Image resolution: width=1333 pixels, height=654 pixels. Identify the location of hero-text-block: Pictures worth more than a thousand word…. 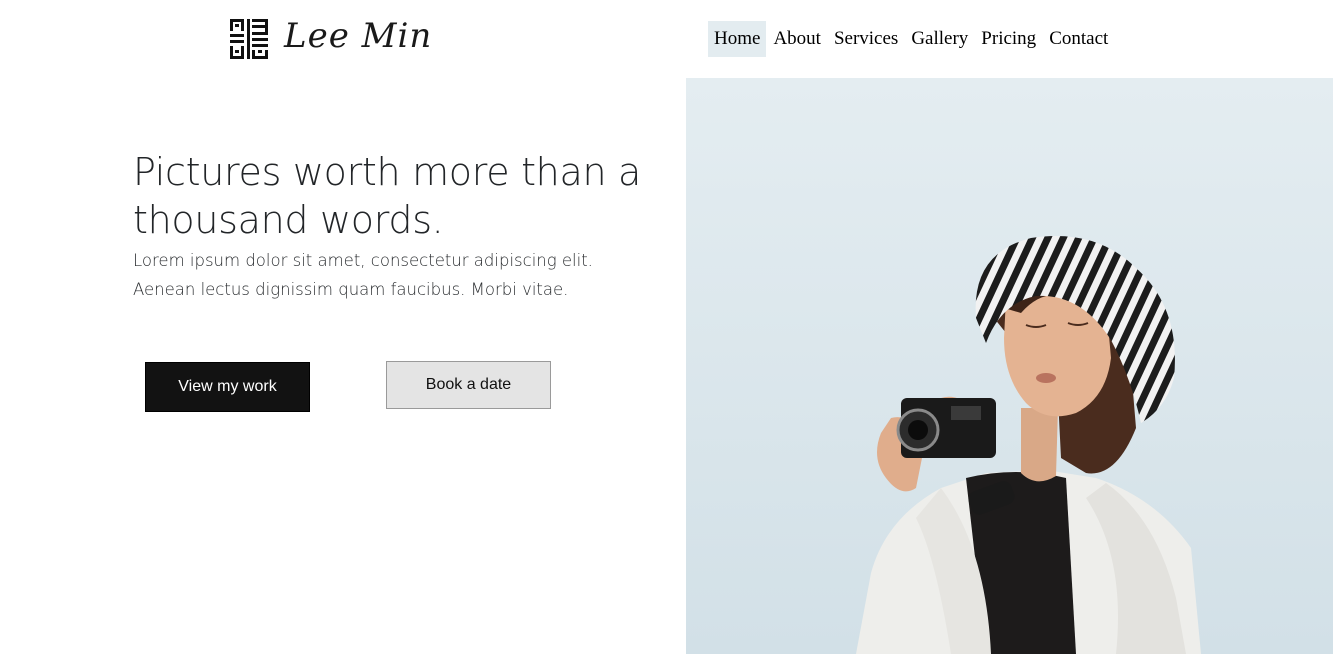
(393, 226).